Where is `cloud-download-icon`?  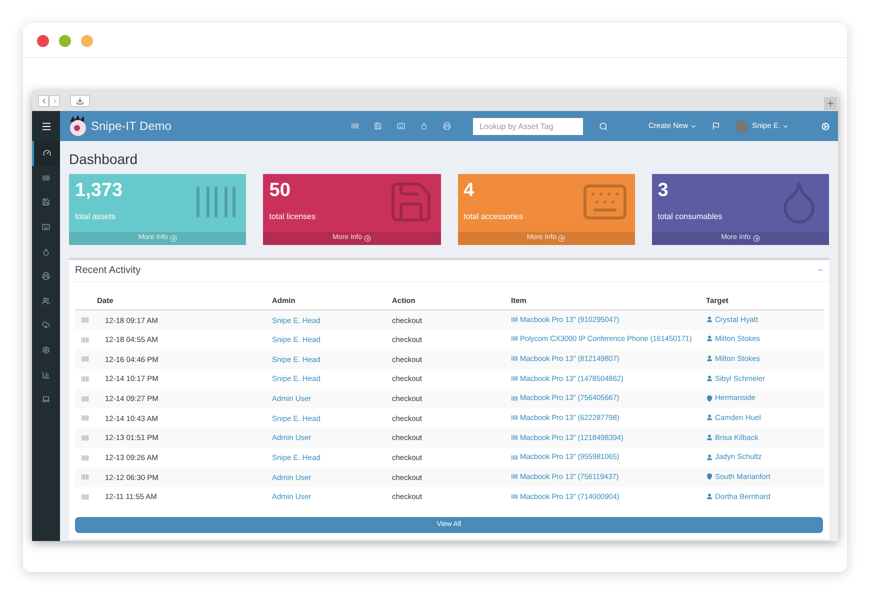 cloud-download-icon is located at coordinates (46, 325).